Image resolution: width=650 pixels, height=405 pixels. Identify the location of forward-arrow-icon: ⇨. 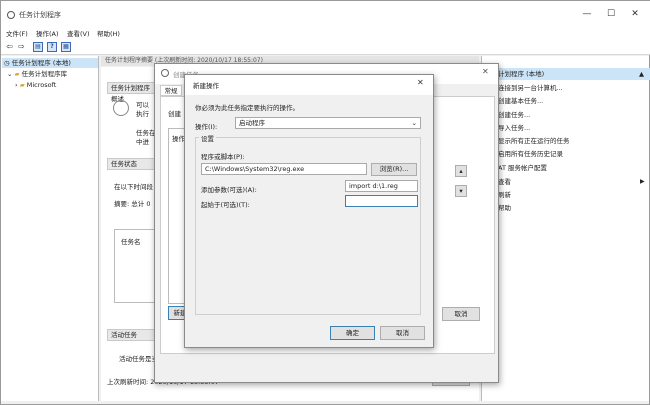
(21, 46).